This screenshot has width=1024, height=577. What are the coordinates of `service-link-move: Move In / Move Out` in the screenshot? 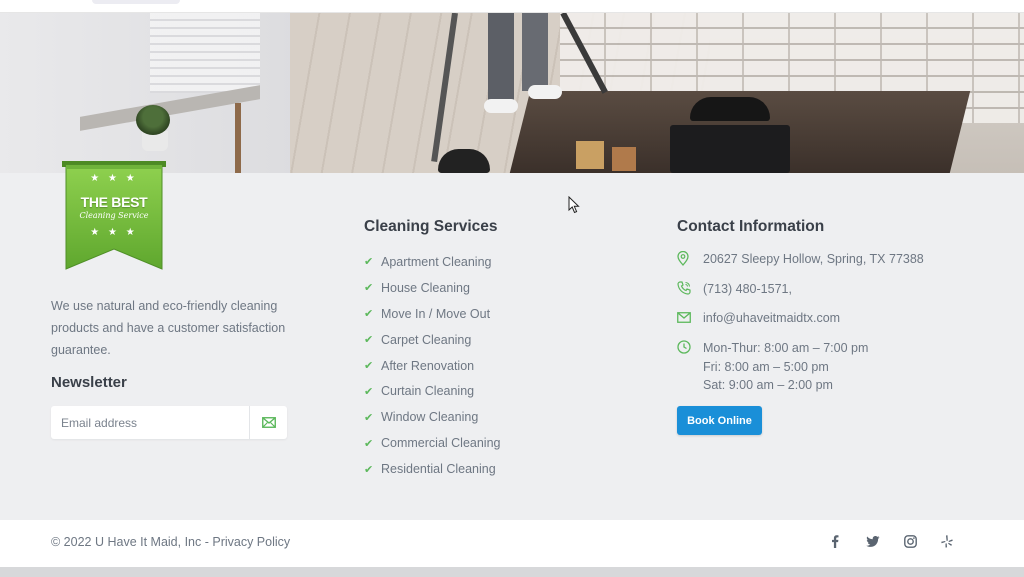 It's located at (435, 314).